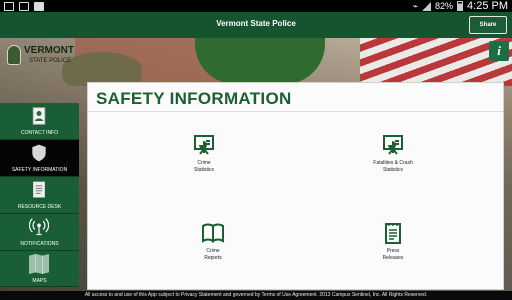 The width and height of the screenshot is (512, 300). I want to click on mail-icon, so click(9, 6).